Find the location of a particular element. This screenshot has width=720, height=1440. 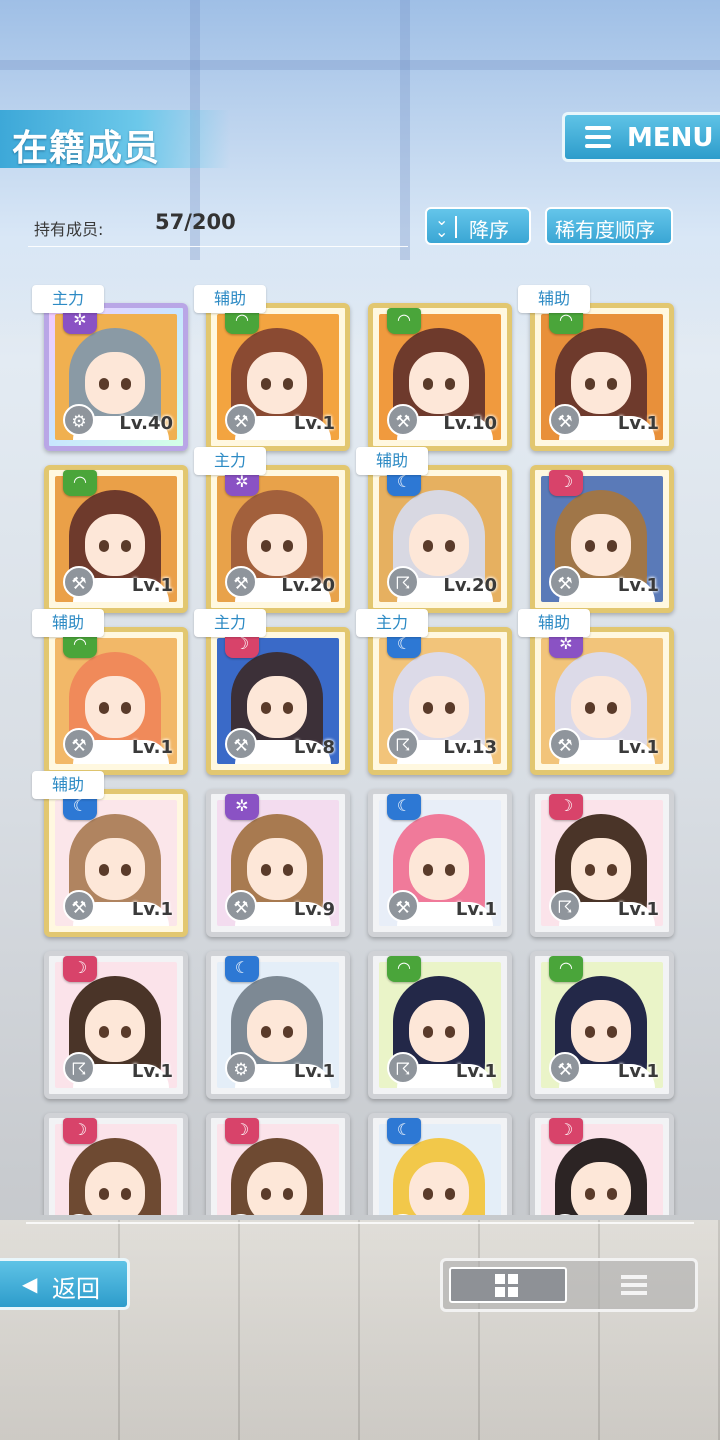

card-frame: ◠ ☈ Lv.1 is located at coordinates (440, 1025).